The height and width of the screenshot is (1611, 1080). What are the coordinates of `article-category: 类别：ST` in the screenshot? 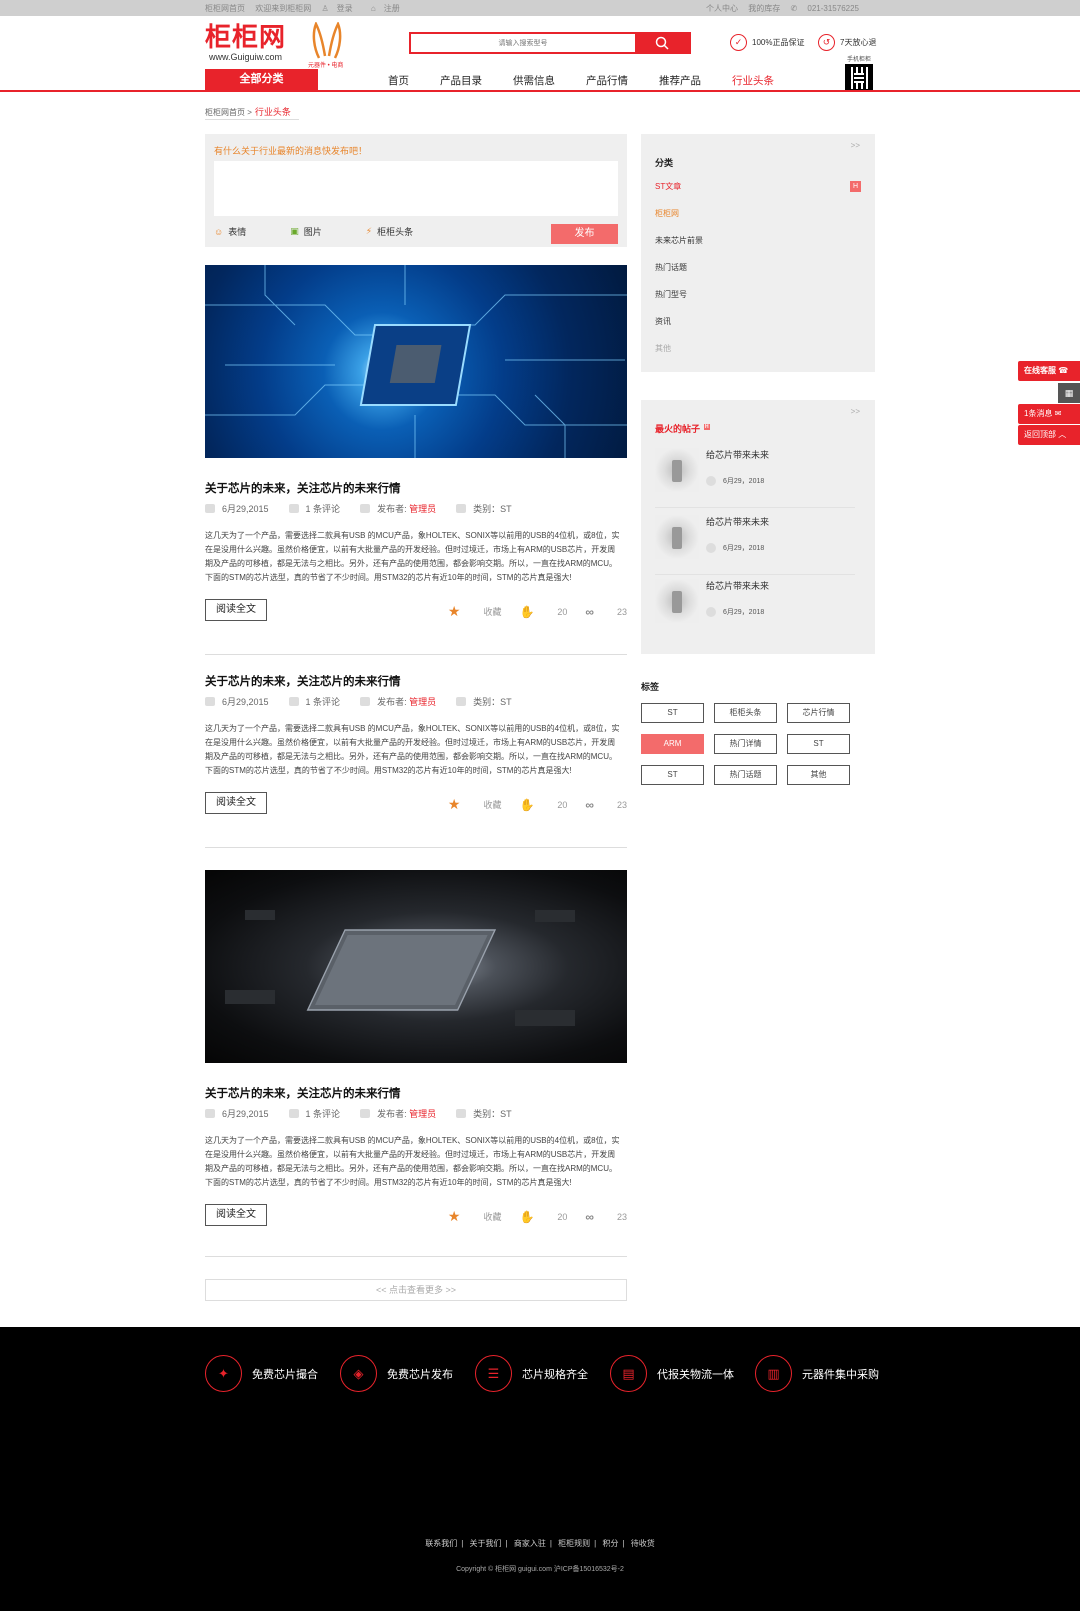 It's located at (484, 701).